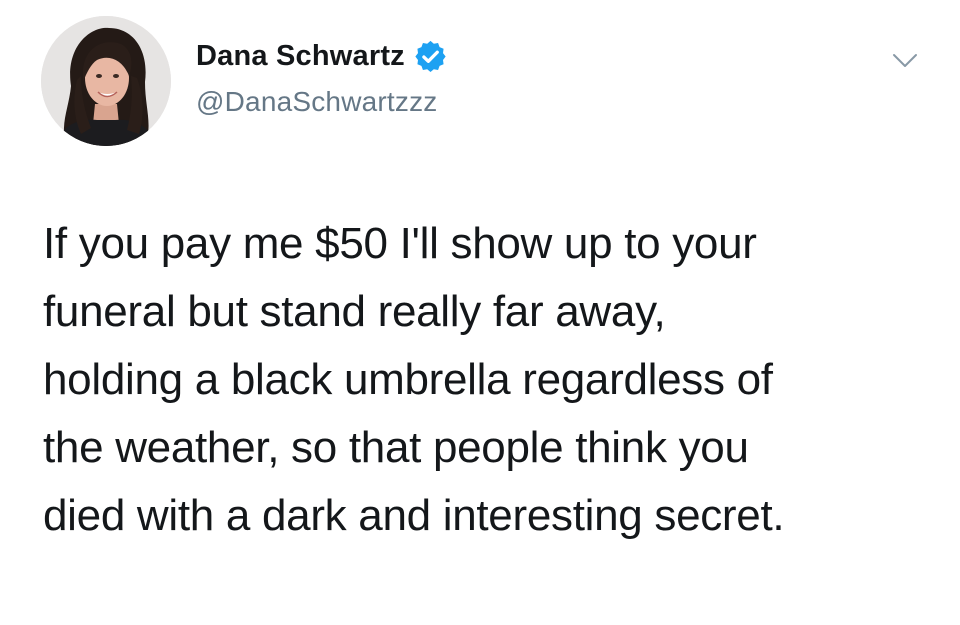 This screenshot has height=625, width=960. I want to click on author-name-row: Dana Schwartz, so click(321, 56).